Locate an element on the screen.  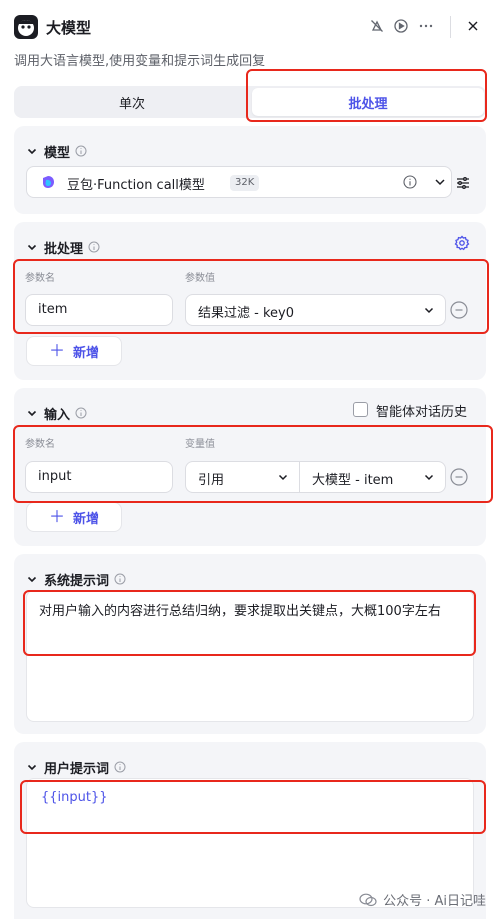
system-prompt-textarea: 对用户输入的内容进行总结归纳，要求提取出关键点，大概100字左右 is located at coordinates (250, 656).